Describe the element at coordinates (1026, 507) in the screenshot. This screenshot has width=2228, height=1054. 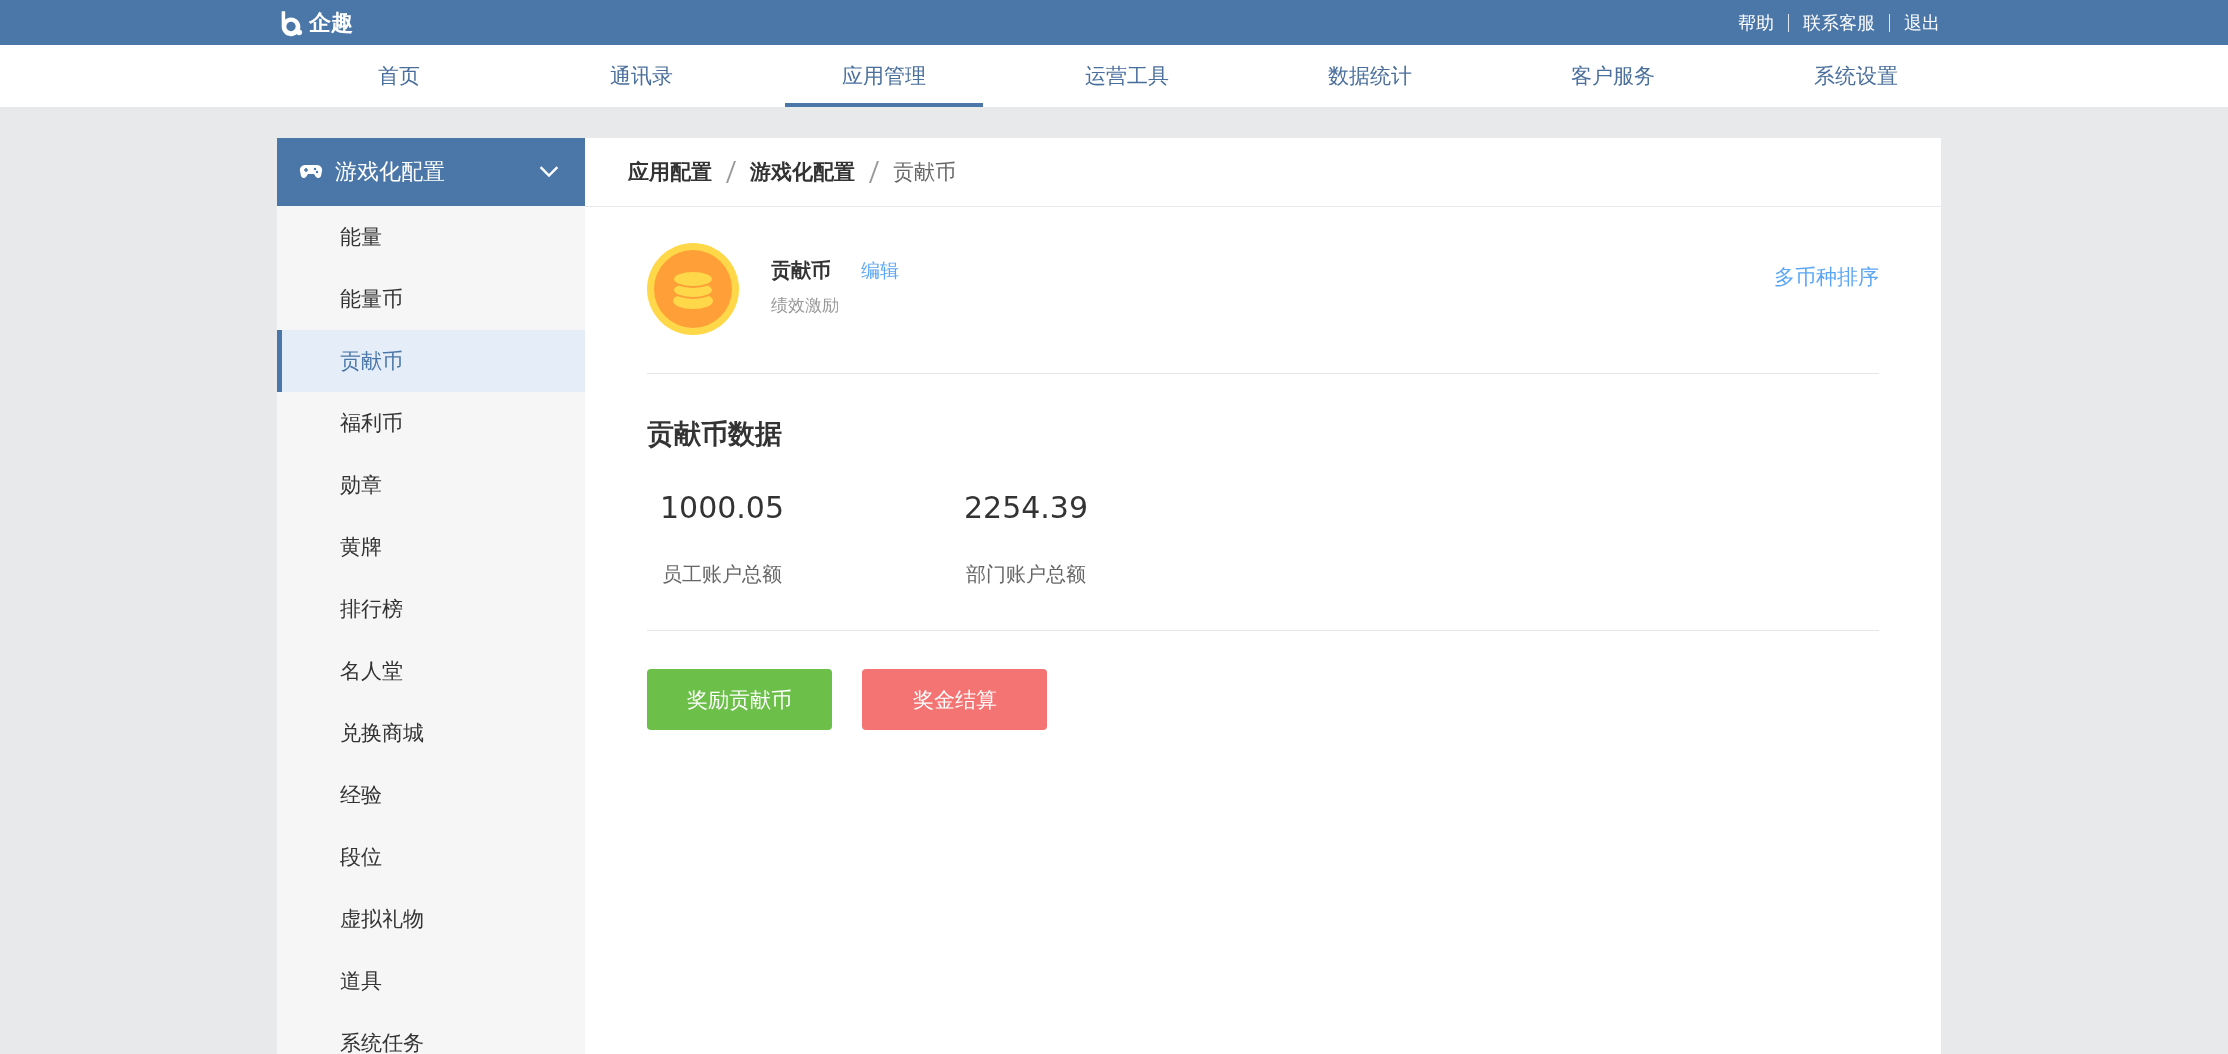
I see `stat-value: 2254.39` at that location.